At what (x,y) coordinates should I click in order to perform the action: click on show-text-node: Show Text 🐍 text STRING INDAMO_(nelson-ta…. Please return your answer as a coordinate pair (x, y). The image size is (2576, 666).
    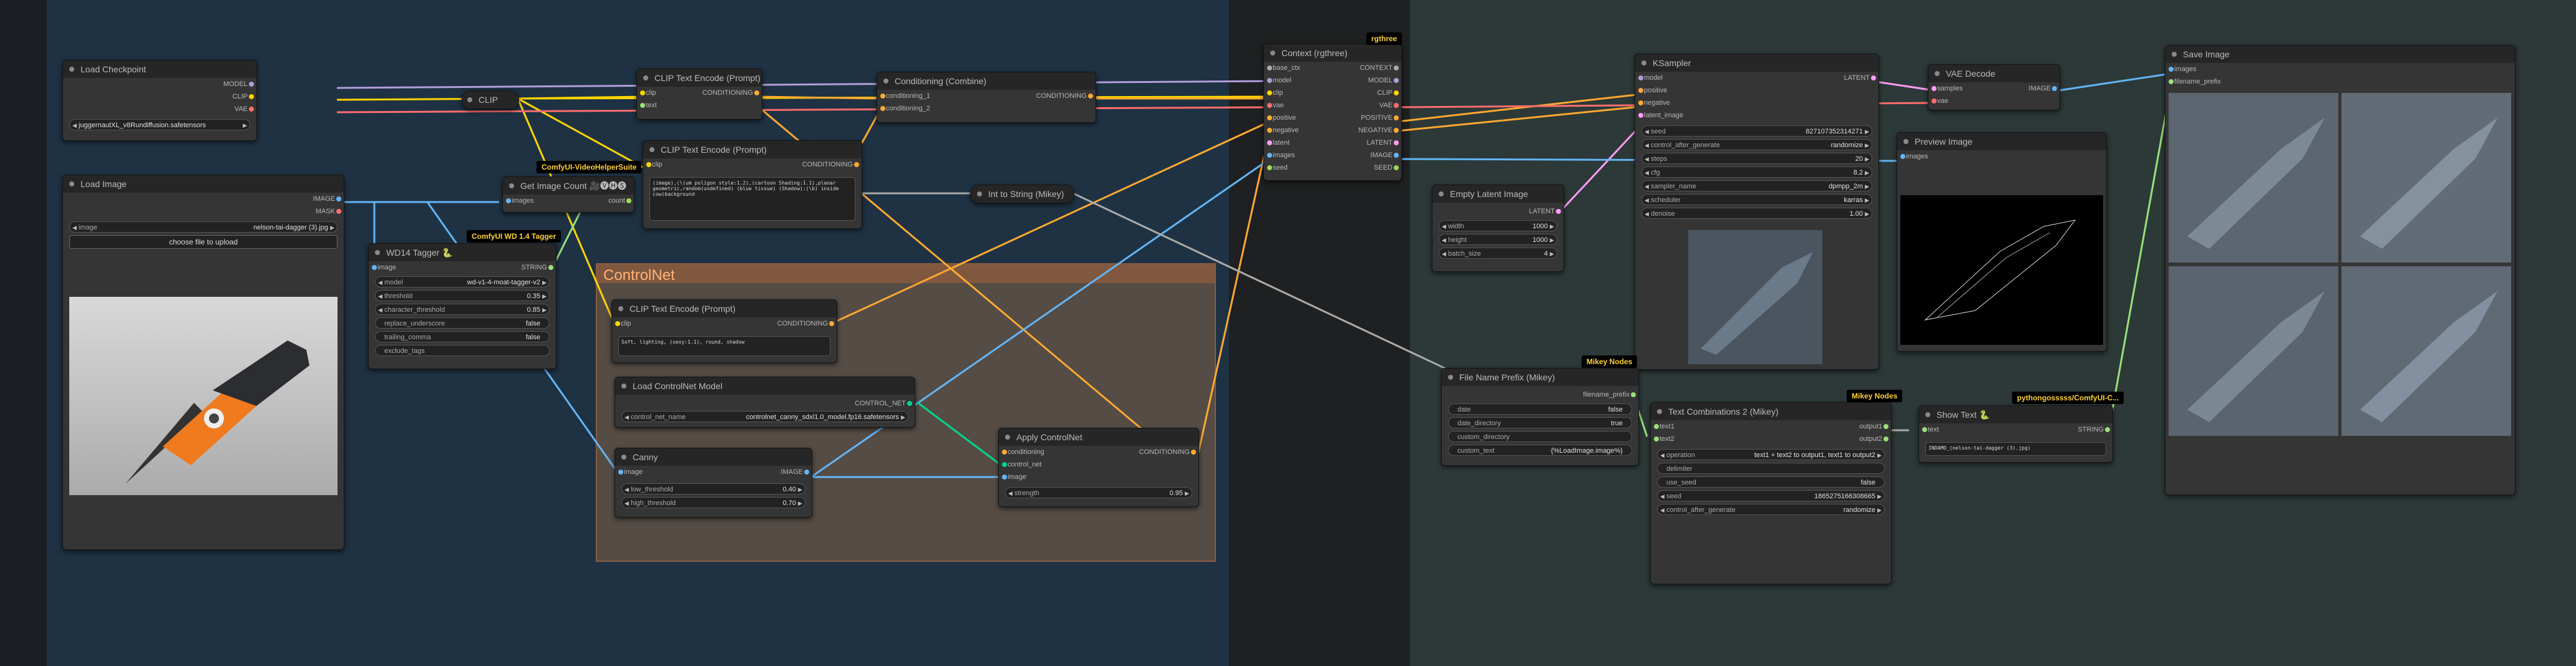
    Looking at the image, I should click on (2015, 434).